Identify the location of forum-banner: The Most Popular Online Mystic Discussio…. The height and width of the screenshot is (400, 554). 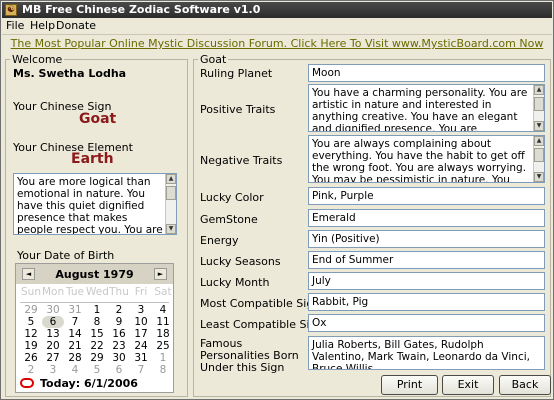
(277, 43).